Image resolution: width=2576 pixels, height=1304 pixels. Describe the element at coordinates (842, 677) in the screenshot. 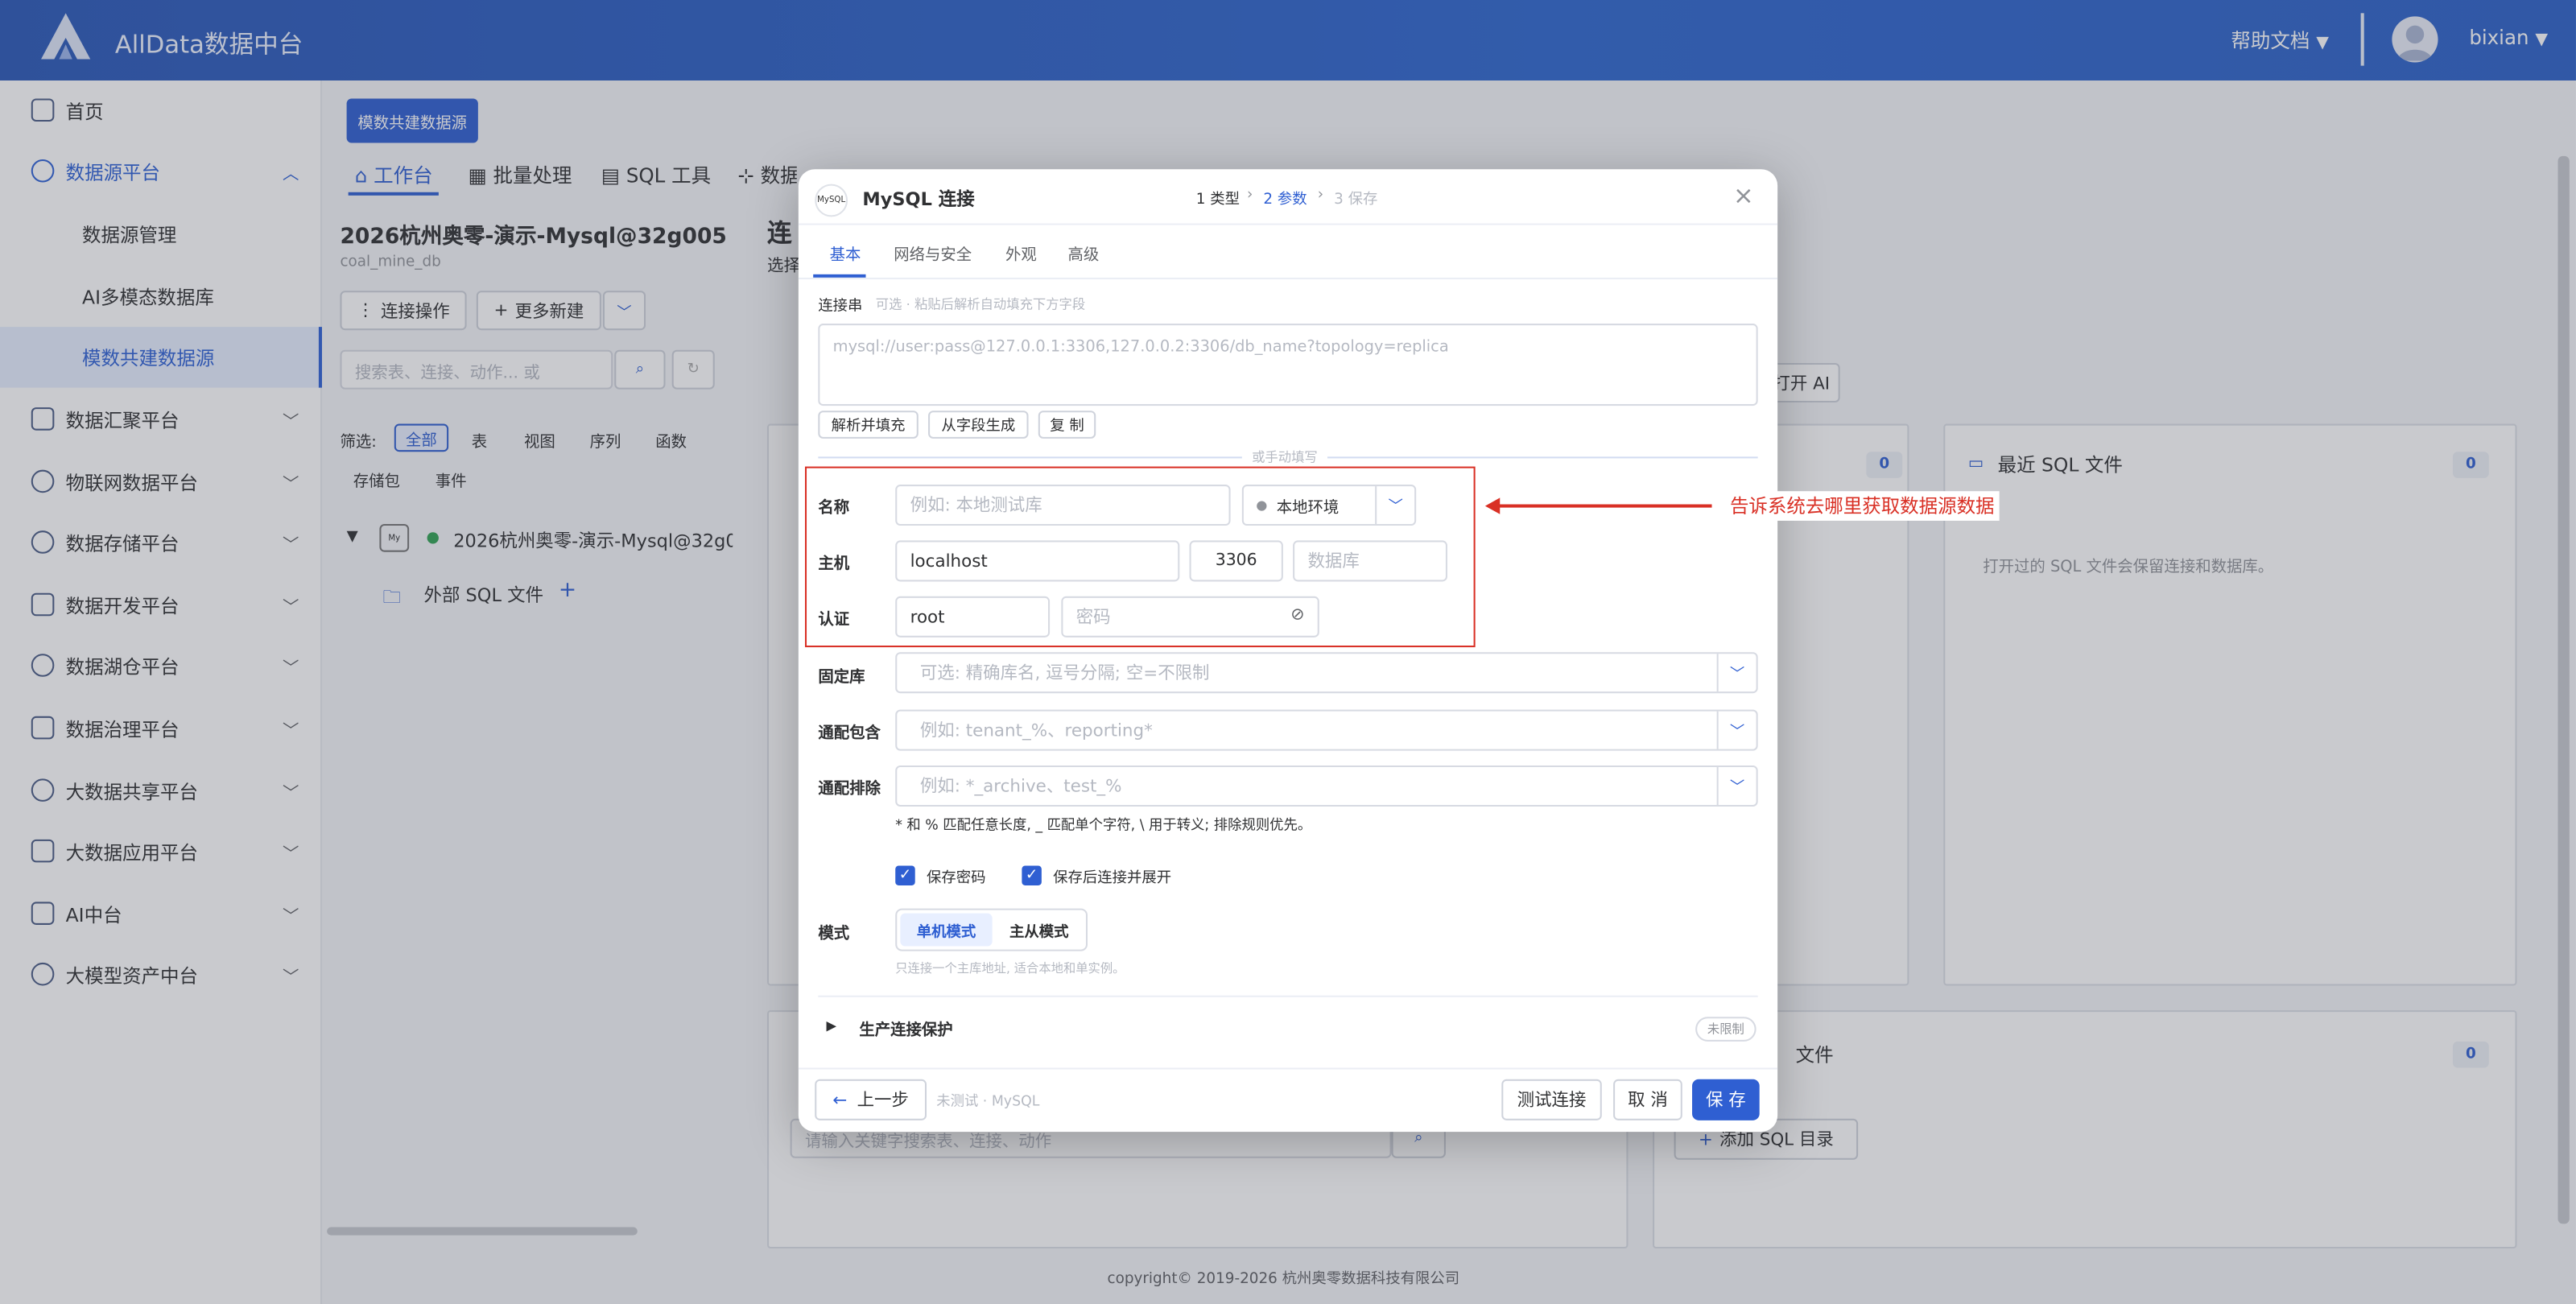

I see `fixed-db-label: 固定库` at that location.